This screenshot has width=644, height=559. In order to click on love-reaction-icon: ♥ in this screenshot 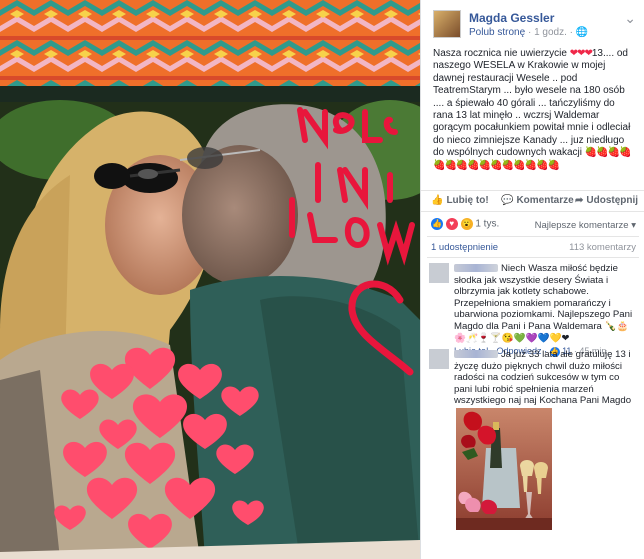, I will do `click(451, 224)`.